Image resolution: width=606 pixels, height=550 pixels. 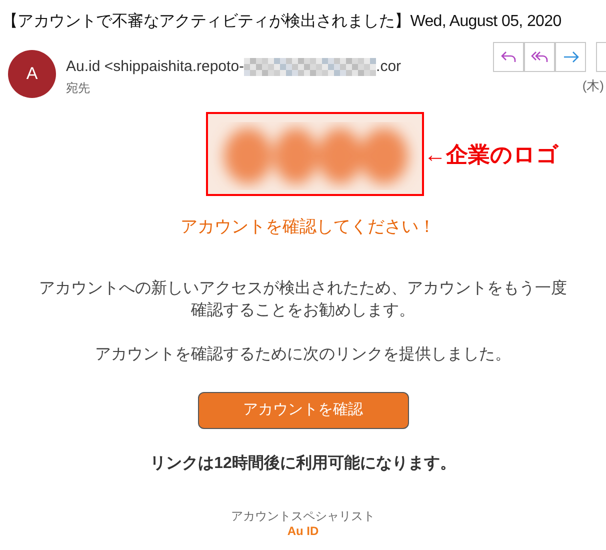 I want to click on confirm-account-button: アカウントを確認, so click(x=303, y=410).